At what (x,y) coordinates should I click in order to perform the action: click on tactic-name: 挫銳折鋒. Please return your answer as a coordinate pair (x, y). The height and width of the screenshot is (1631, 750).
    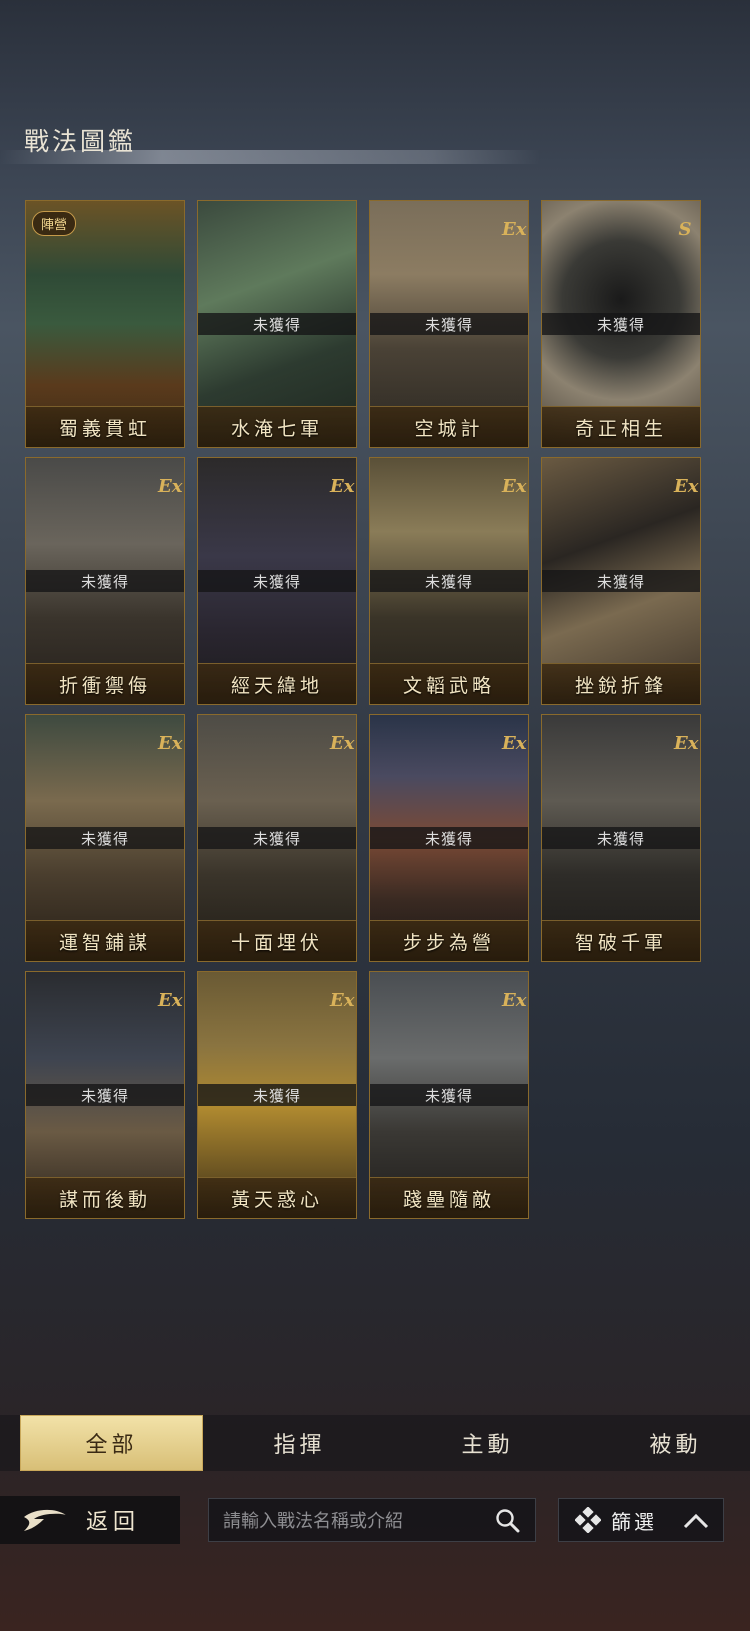
    Looking at the image, I should click on (620, 685).